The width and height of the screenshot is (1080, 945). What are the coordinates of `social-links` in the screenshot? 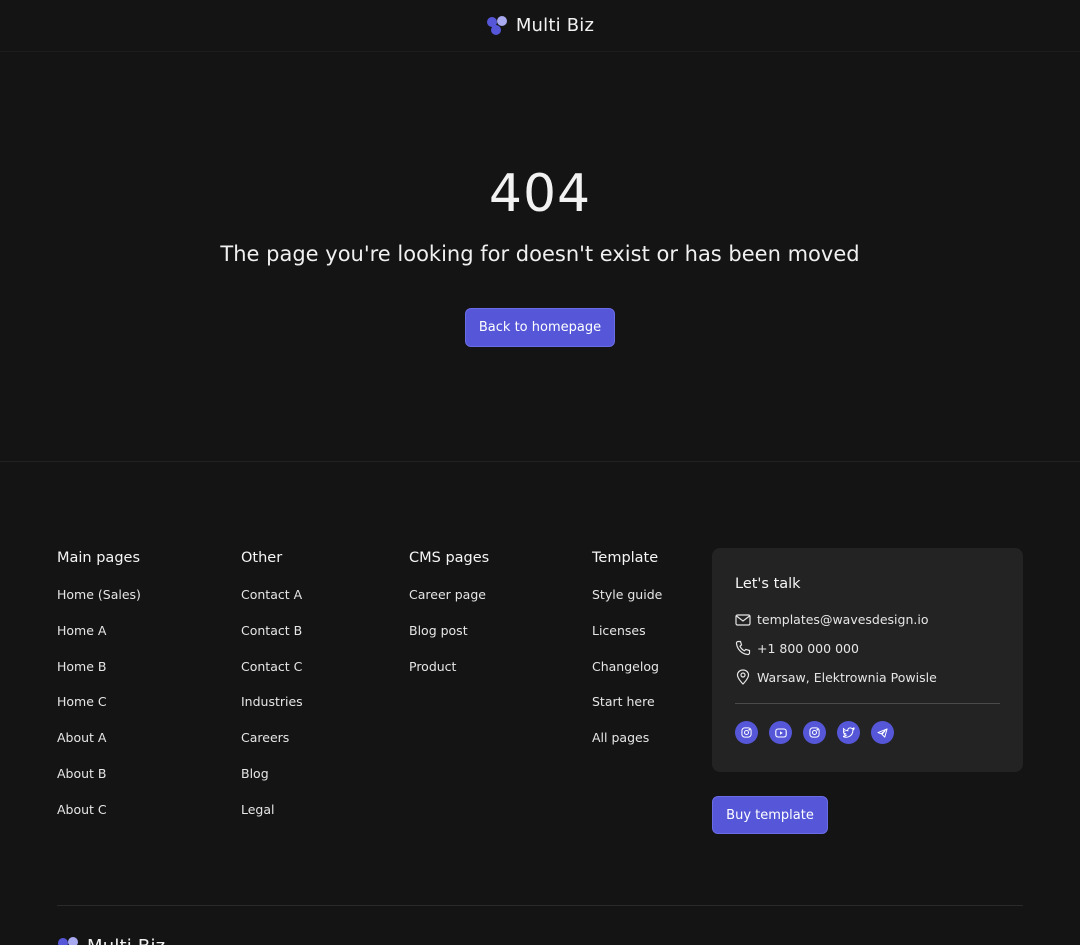 It's located at (814, 732).